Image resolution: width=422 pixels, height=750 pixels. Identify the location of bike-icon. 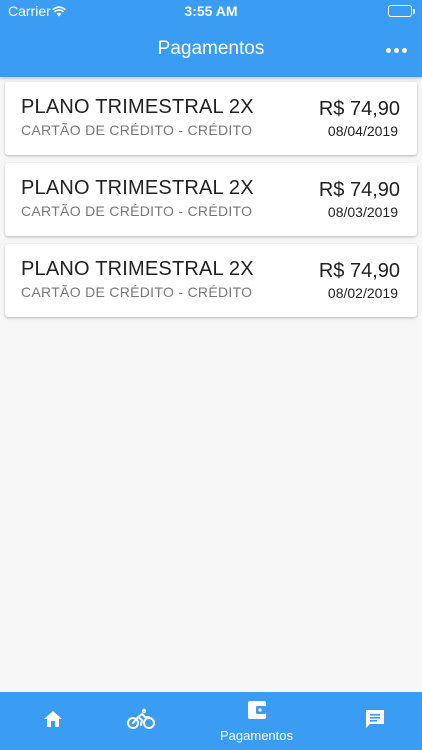
(140, 721).